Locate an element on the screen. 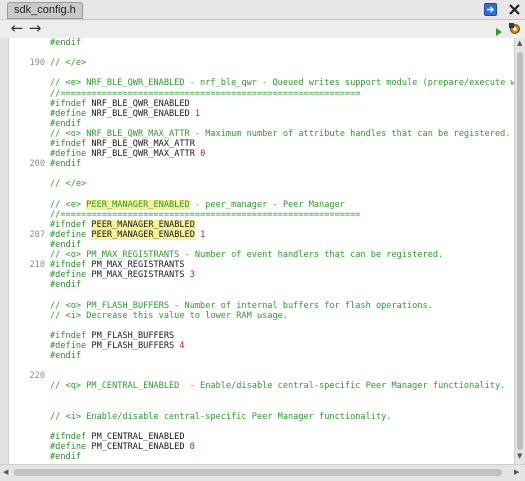 The height and width of the screenshot is (481, 525). horizontal-scrollbar: ◀ ▶ is located at coordinates (262, 472).